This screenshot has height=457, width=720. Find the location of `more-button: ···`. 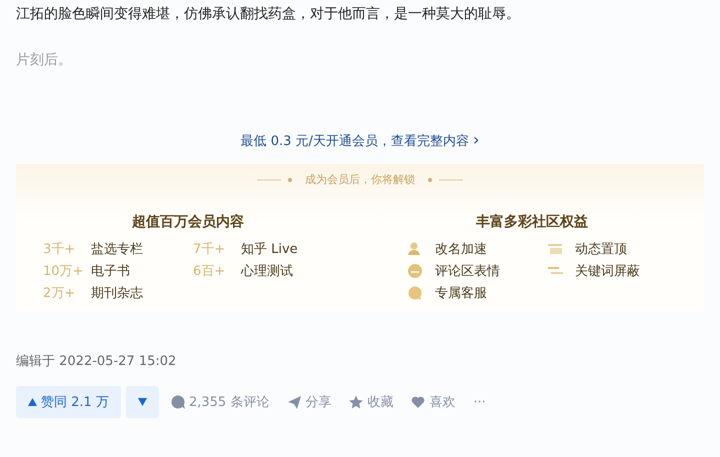

more-button: ··· is located at coordinates (479, 402).